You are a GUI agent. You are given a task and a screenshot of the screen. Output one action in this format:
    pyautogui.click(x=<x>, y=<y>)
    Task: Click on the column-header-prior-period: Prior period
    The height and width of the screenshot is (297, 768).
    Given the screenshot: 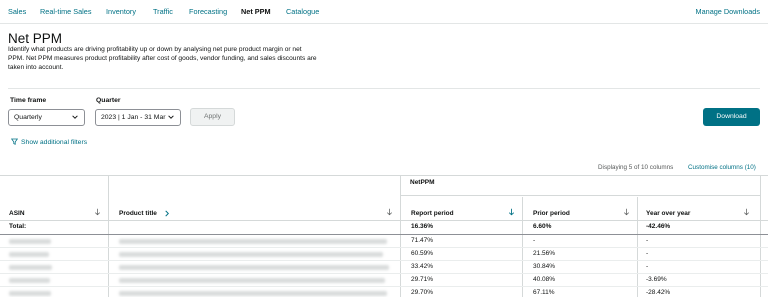 What is the action you would take?
    pyautogui.click(x=551, y=213)
    